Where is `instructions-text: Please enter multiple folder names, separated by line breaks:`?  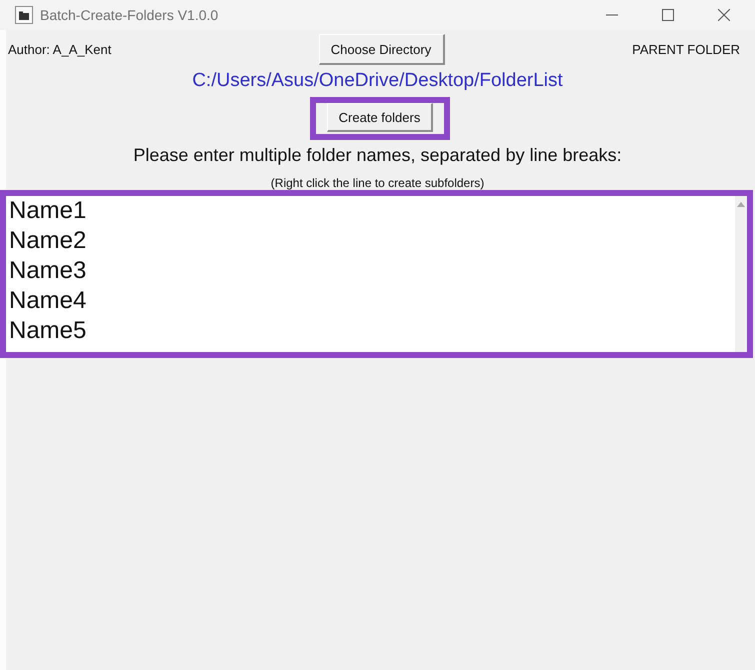
instructions-text: Please enter multiple folder names, separated by line breaks: is located at coordinates (377, 155).